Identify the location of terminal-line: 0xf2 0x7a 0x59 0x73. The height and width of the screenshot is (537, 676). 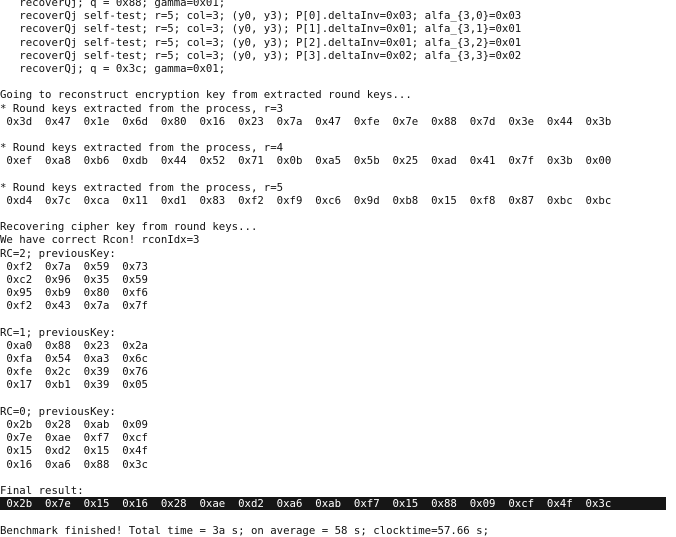
(74, 266).